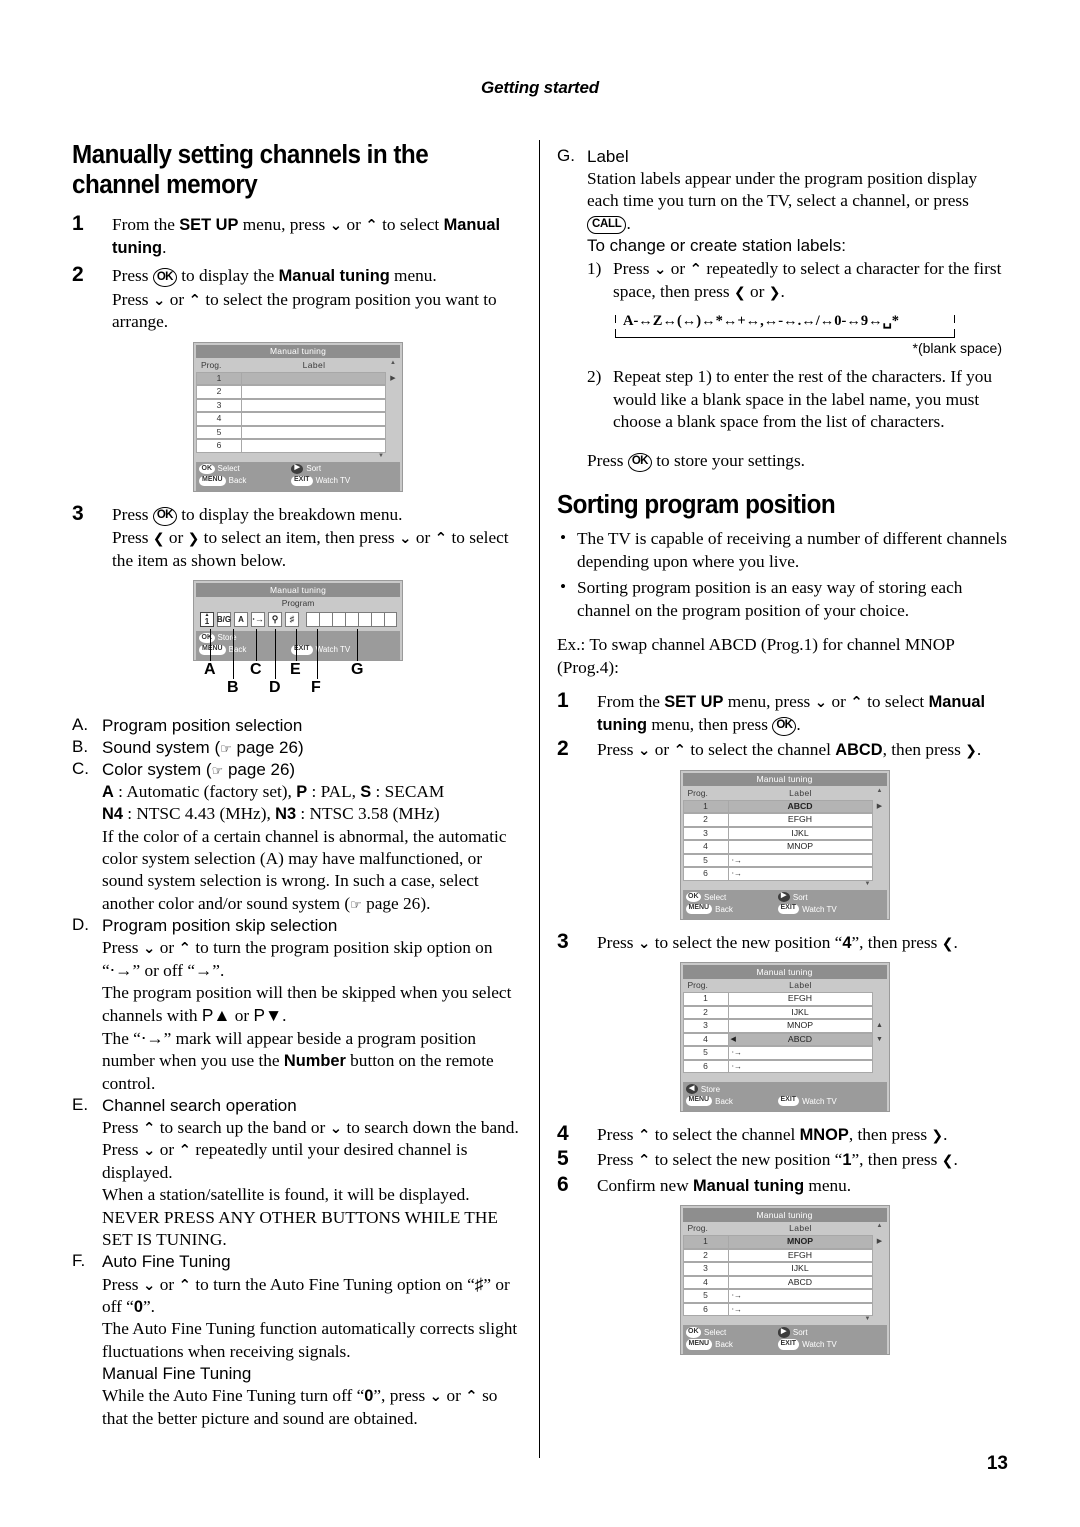  Describe the element at coordinates (594, 269) in the screenshot. I see `substep-mark: 1)` at that location.